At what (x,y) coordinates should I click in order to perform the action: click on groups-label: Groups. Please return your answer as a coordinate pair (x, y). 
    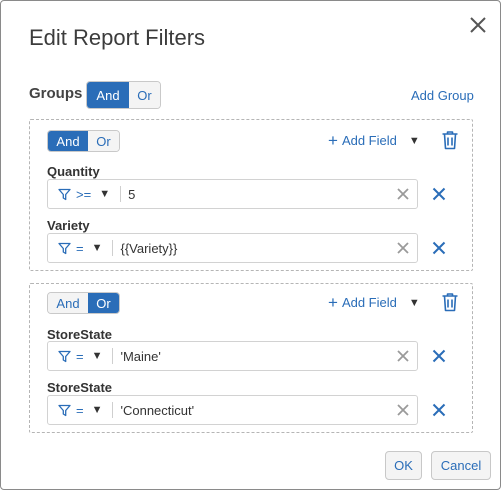
    Looking at the image, I should click on (56, 93).